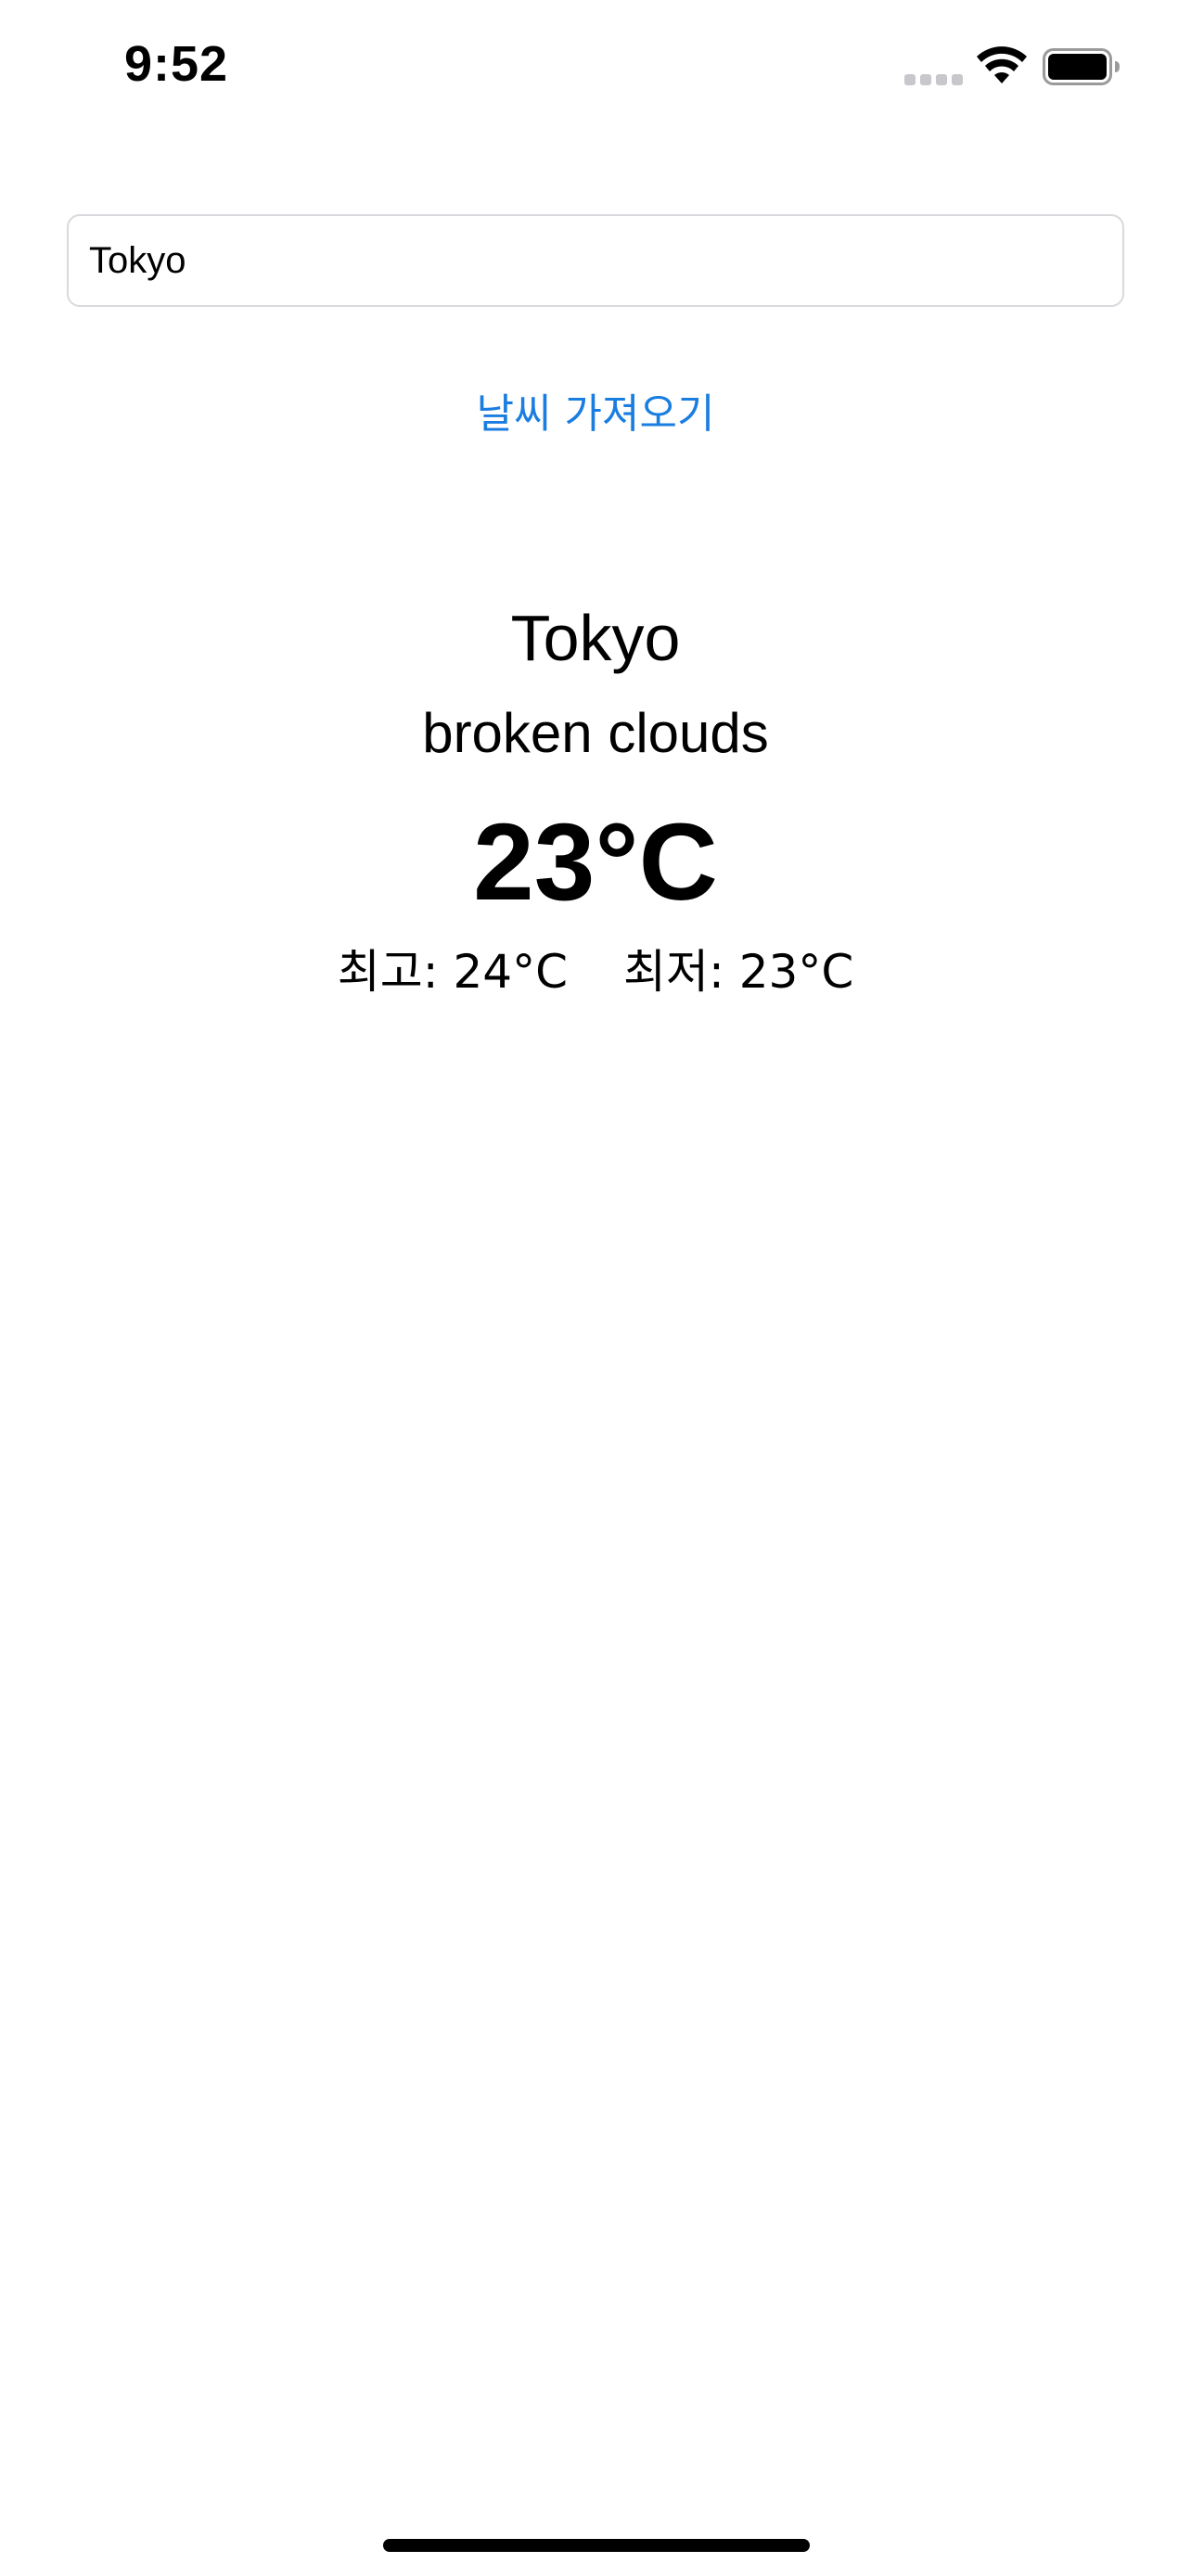 This screenshot has width=1191, height=2576. I want to click on low-temperature: 최저: 23°C, so click(738, 972).